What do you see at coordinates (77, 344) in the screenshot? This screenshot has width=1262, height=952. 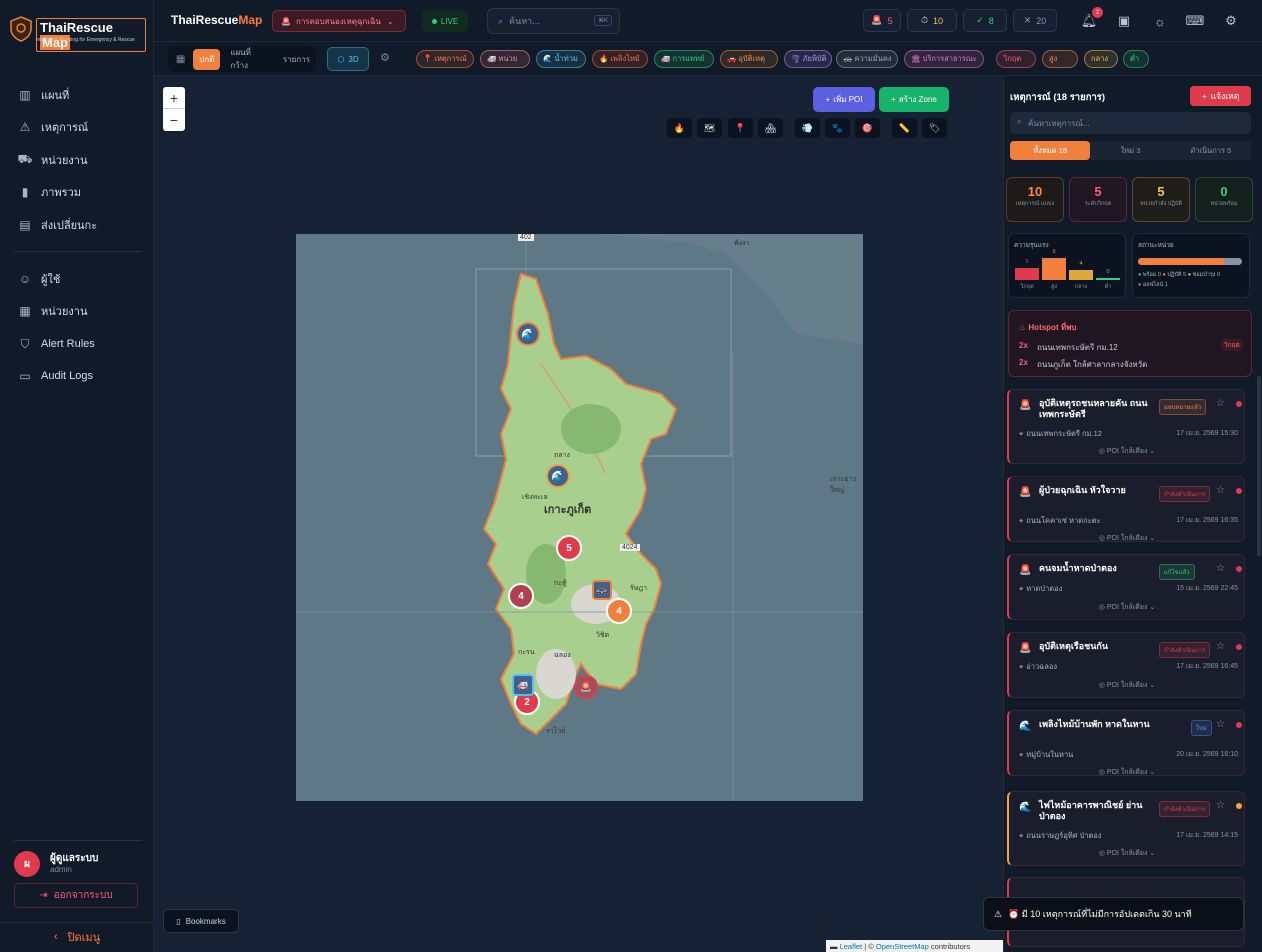 I see `nav-item-alert-rules: ⛉ Alert Rules` at bounding box center [77, 344].